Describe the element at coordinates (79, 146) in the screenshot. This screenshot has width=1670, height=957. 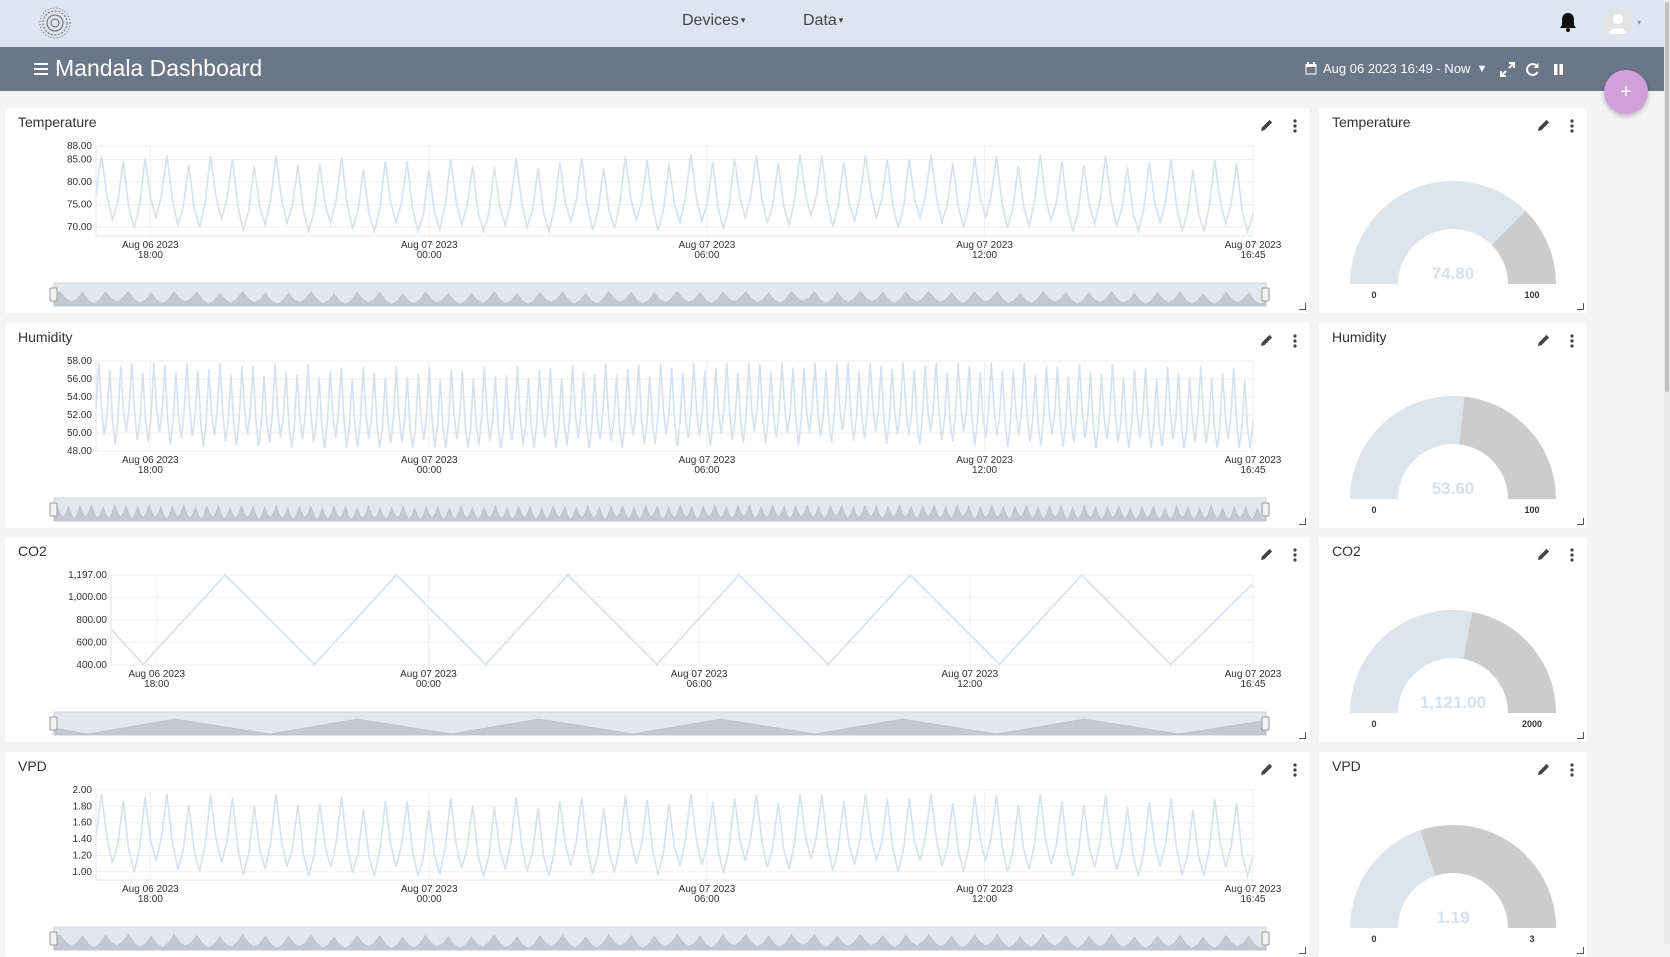
I see `y-tick-label: 88.00` at that location.